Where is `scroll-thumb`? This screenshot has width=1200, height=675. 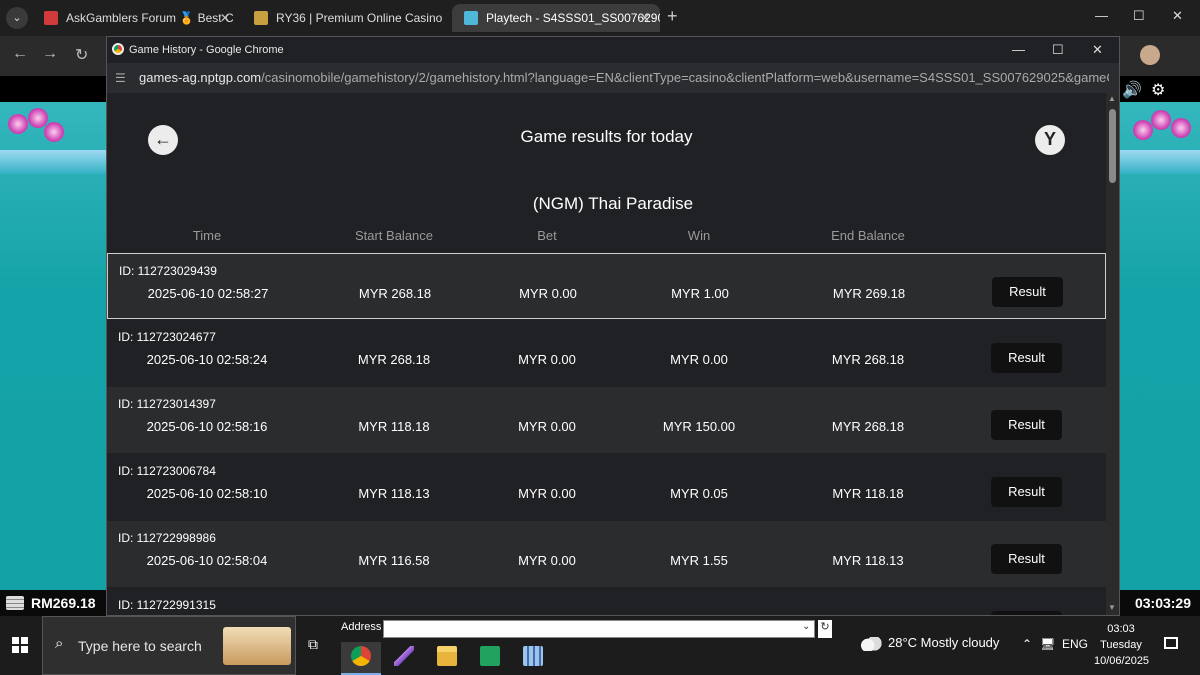 scroll-thumb is located at coordinates (1112, 146).